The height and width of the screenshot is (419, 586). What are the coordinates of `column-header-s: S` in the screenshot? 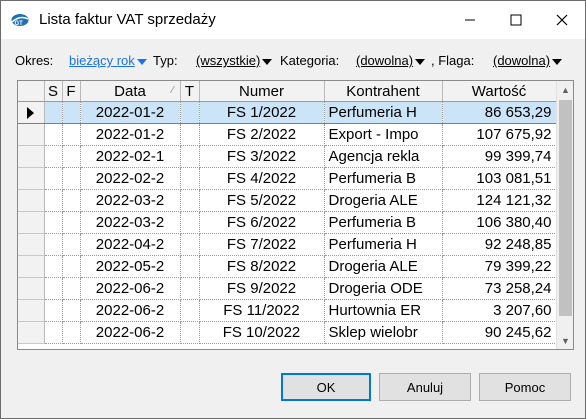 It's located at (53, 91).